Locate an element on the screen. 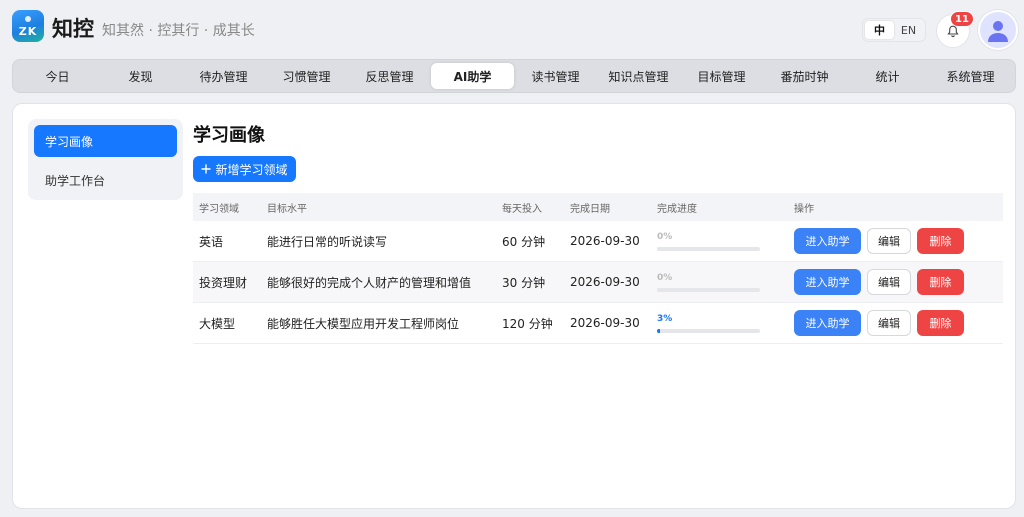 The image size is (1024, 517). cell-daily: 120 分钟 is located at coordinates (527, 323).